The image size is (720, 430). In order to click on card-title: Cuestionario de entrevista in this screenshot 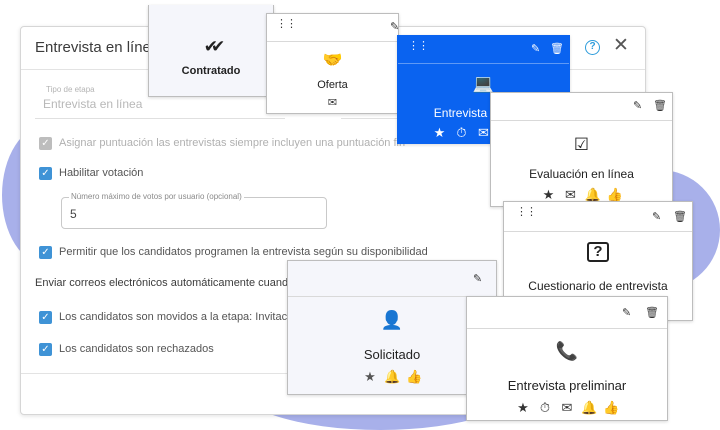, I will do `click(598, 286)`.